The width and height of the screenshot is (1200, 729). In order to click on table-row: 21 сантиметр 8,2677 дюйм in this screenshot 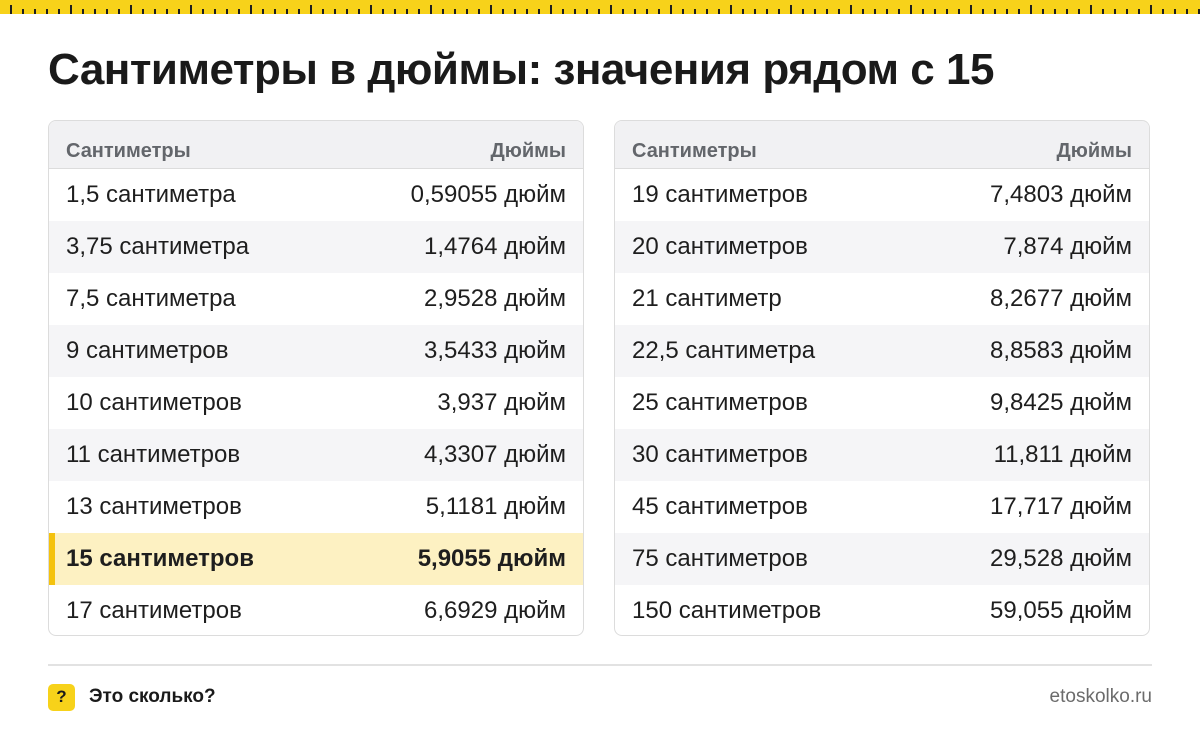, I will do `click(882, 299)`.